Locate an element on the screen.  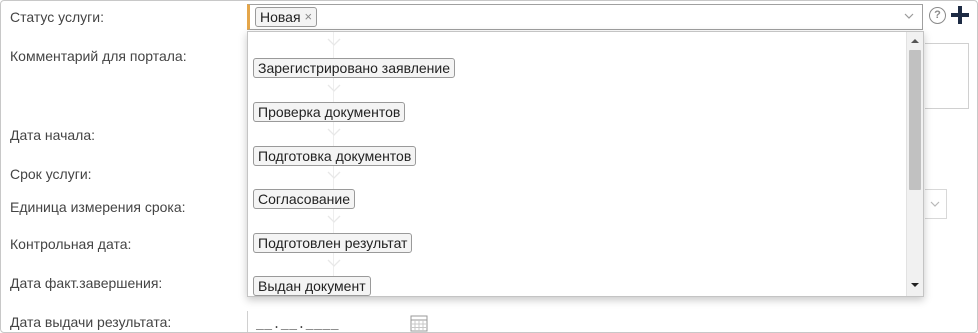
dropdown-scrollbar is located at coordinates (914, 164).